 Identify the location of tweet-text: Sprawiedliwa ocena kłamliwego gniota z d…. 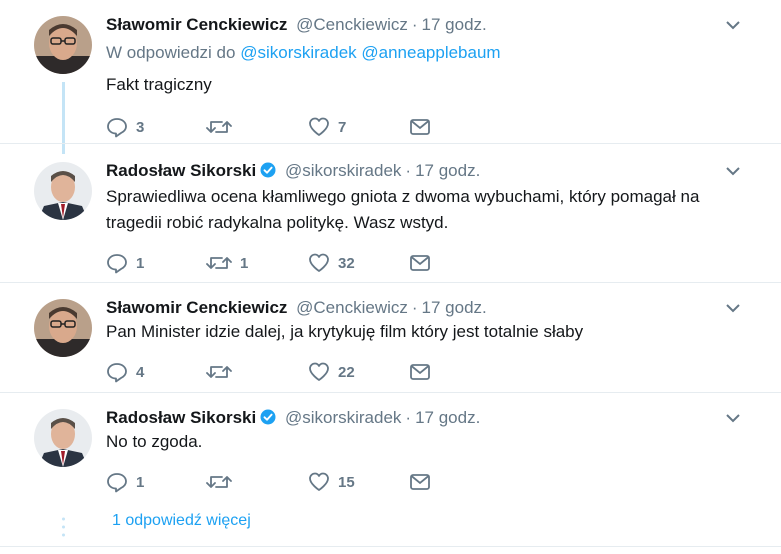
(403, 209).